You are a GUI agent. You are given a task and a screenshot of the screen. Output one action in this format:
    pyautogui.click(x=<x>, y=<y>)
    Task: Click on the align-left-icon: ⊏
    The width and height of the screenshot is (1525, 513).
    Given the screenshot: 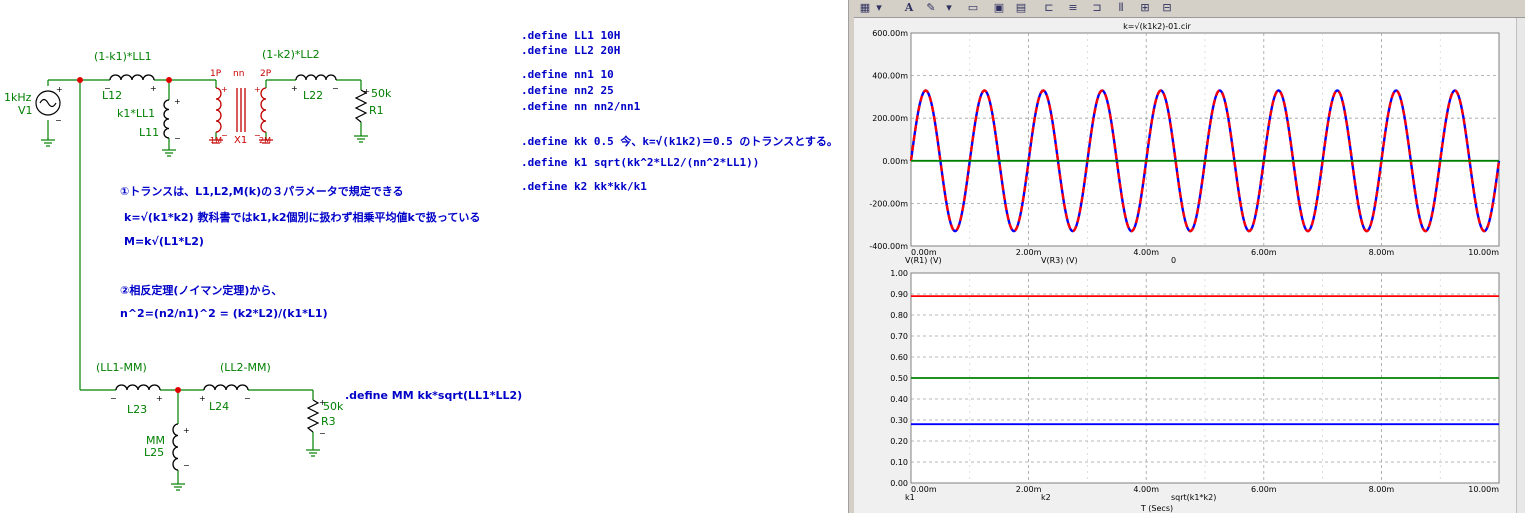 What is the action you would take?
    pyautogui.click(x=1049, y=8)
    